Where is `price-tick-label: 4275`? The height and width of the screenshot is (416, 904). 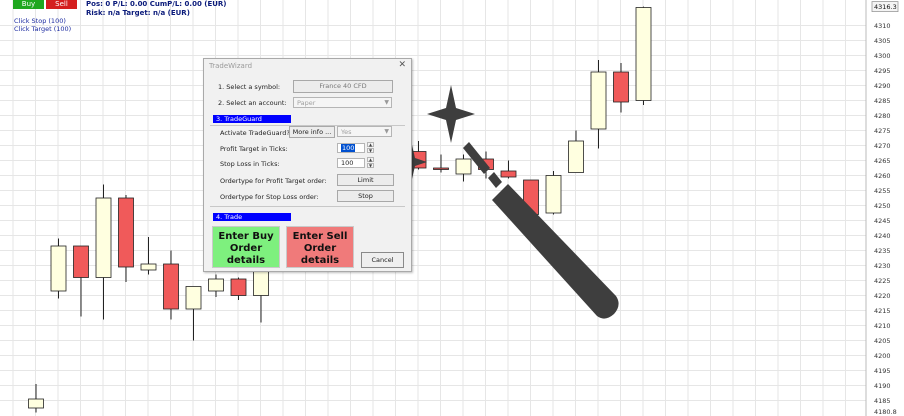 price-tick-label: 4275 is located at coordinates (882, 131).